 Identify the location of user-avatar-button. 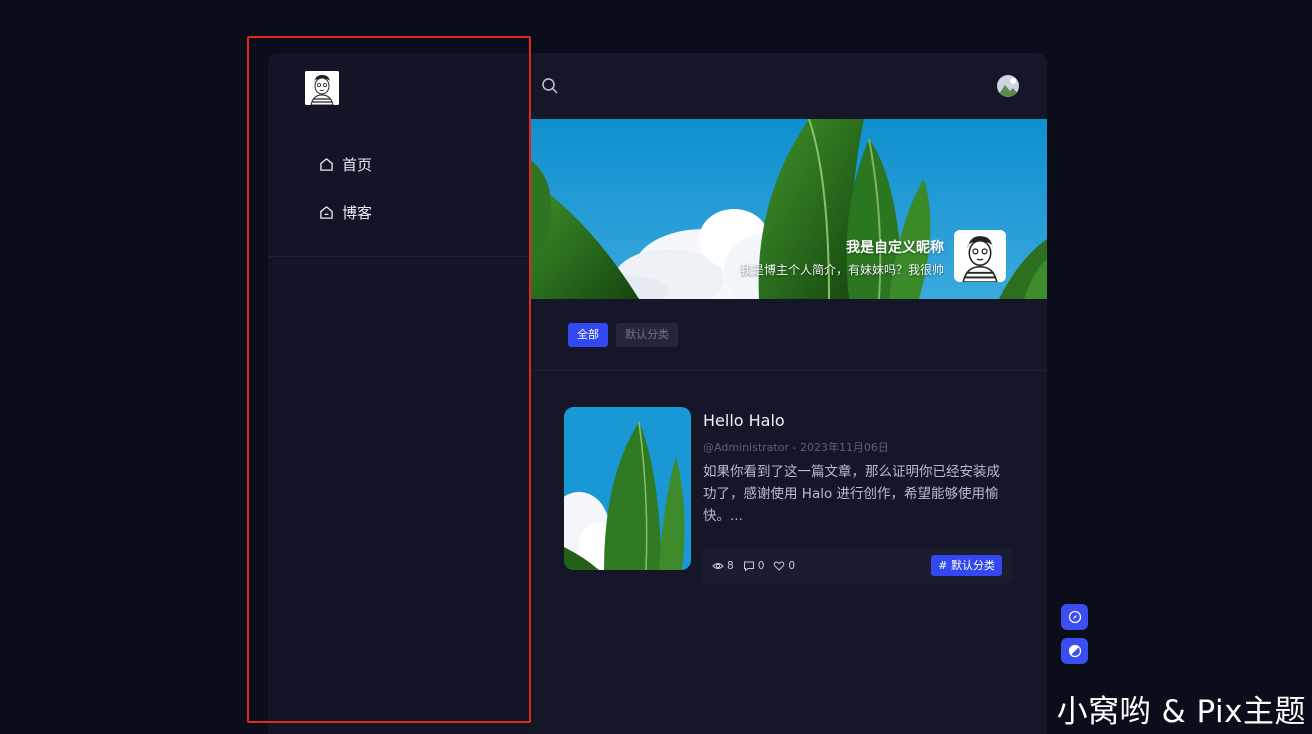
(1008, 86).